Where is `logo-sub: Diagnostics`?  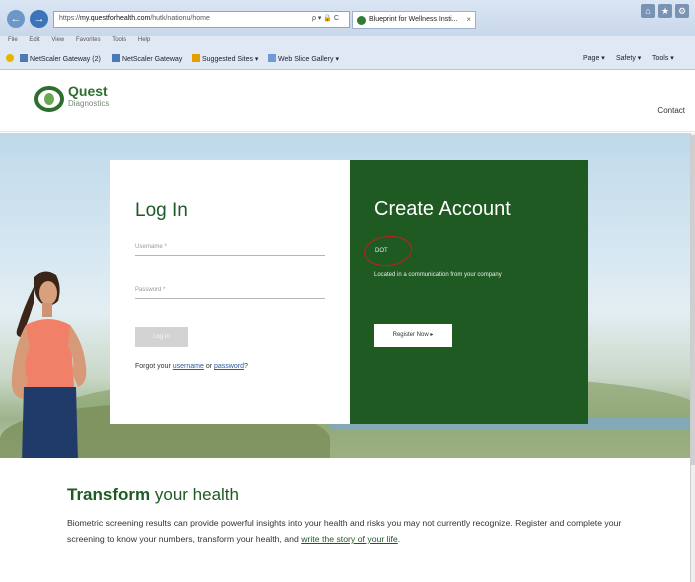 logo-sub: Diagnostics is located at coordinates (89, 103).